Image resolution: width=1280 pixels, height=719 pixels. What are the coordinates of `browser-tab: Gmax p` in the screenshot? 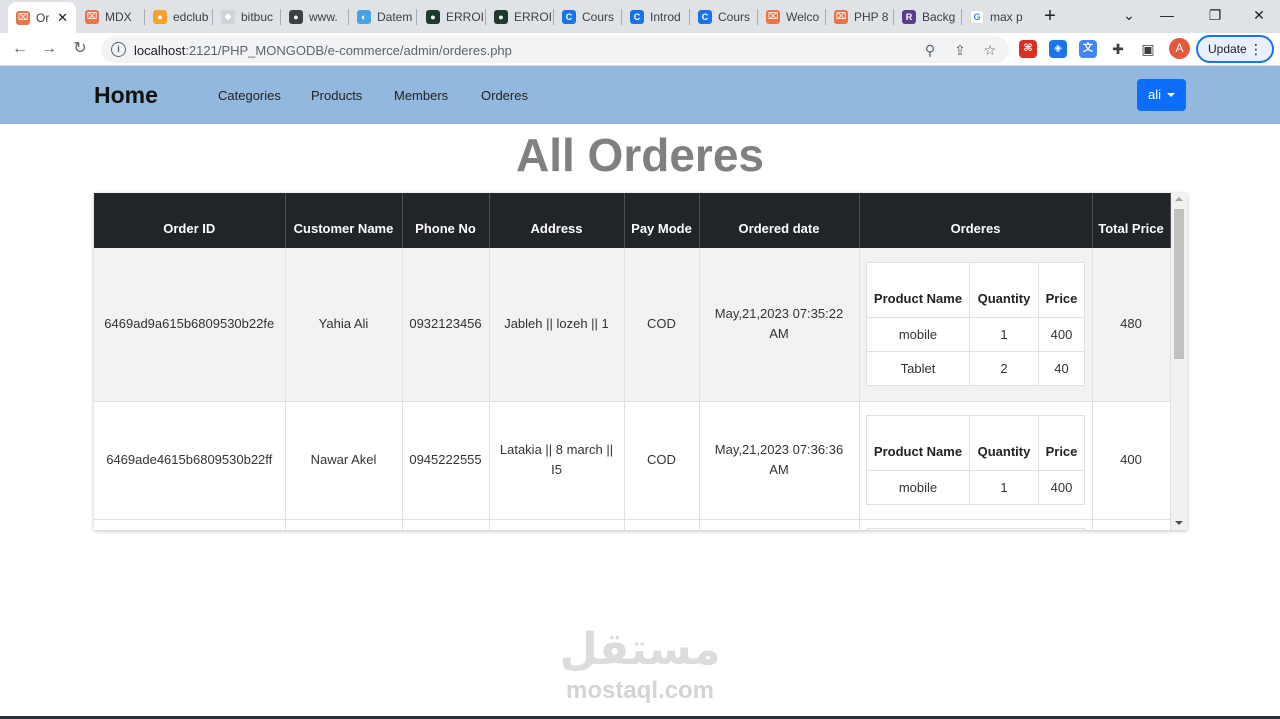 It's located at (995, 16).